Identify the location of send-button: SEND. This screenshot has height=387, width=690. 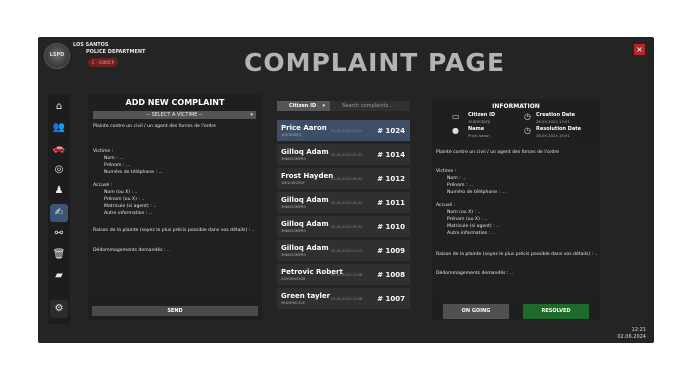
(175, 311).